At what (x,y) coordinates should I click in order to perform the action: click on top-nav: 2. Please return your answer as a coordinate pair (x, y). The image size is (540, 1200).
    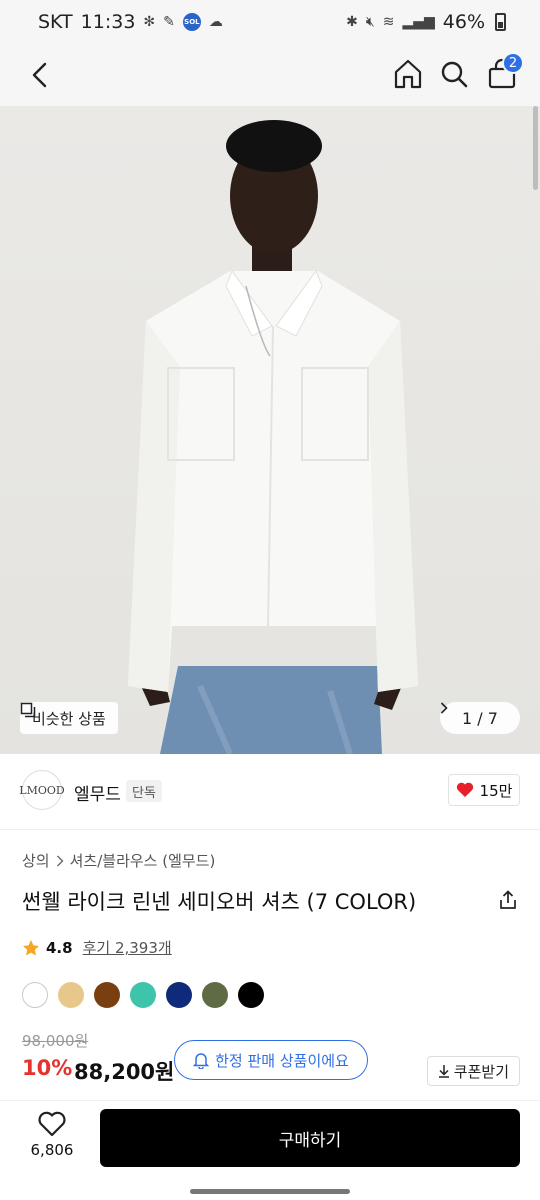
    Looking at the image, I should click on (270, 75).